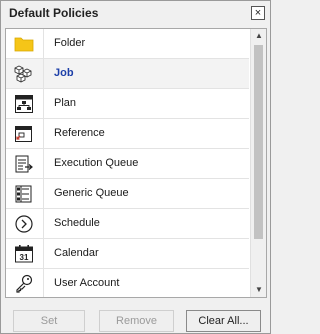 Image resolution: width=320 pixels, height=334 pixels. What do you see at coordinates (79, 133) in the screenshot?
I see `list-item-label: Reference` at bounding box center [79, 133].